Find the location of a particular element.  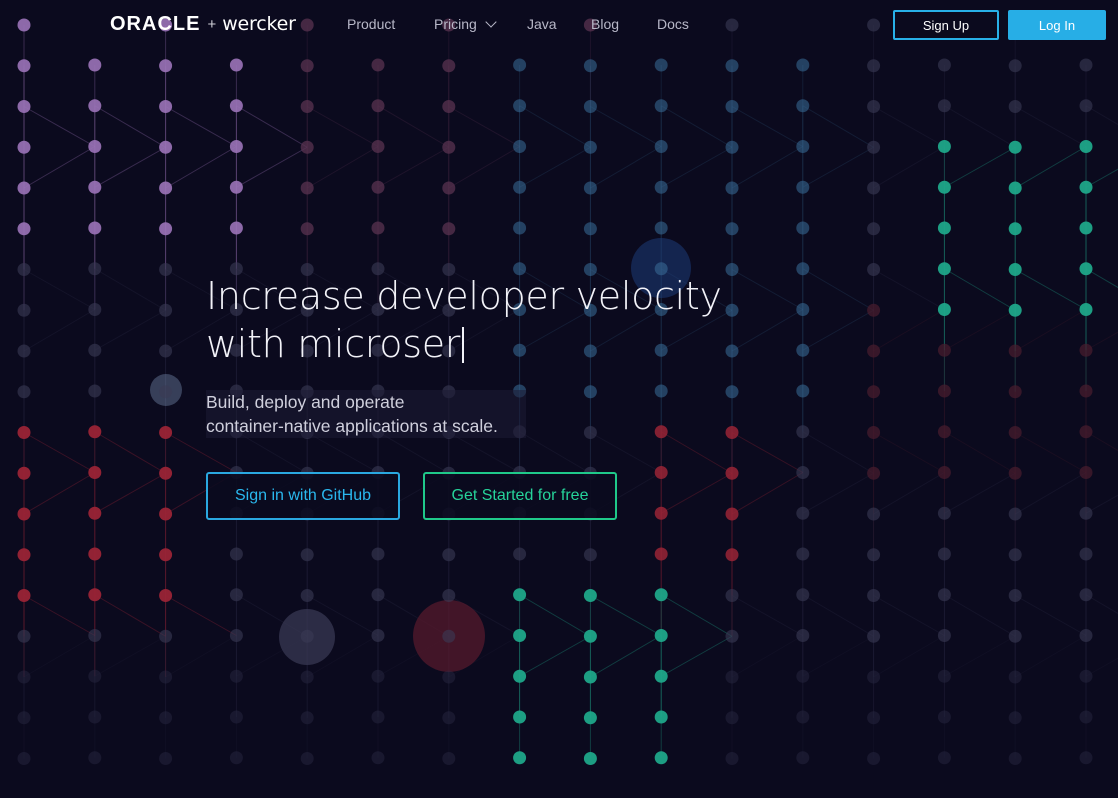

nav-item-blog: Blog is located at coordinates (605, 24).